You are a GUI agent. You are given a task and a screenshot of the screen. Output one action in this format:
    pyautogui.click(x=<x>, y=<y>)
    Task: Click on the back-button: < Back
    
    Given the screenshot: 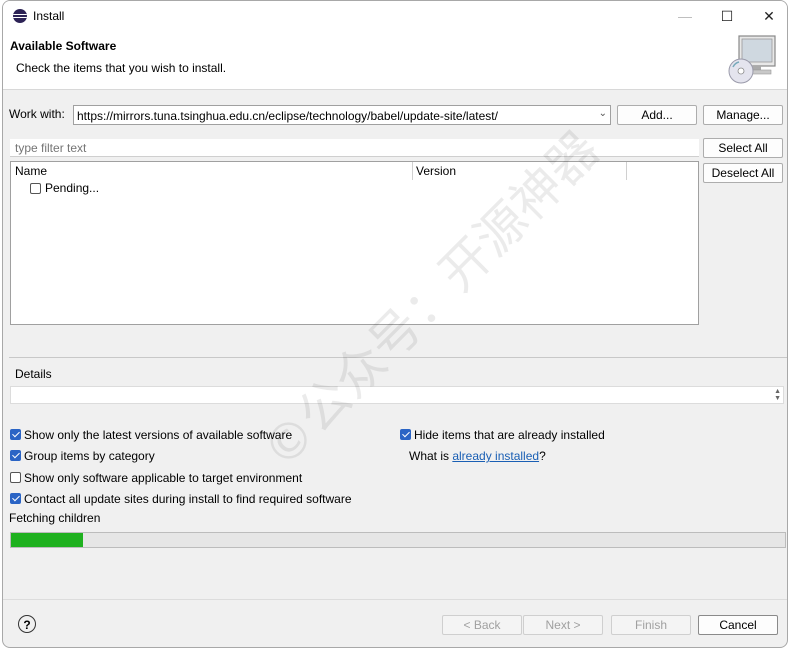 What is the action you would take?
    pyautogui.click(x=482, y=625)
    